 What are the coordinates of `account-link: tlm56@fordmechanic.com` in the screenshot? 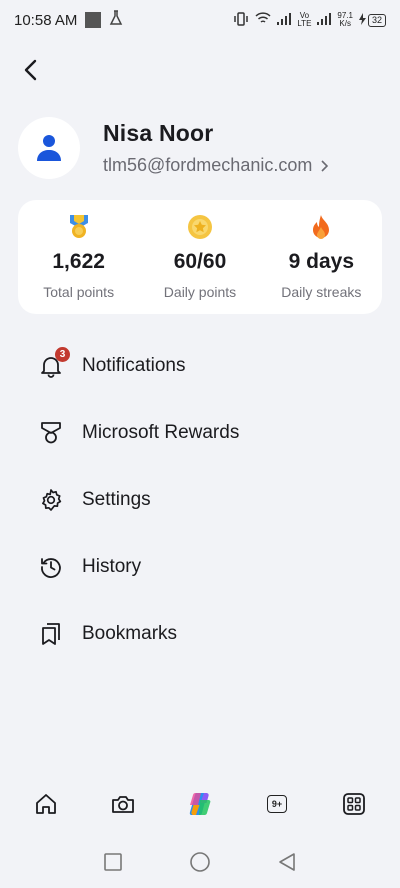 It's located at (216, 165).